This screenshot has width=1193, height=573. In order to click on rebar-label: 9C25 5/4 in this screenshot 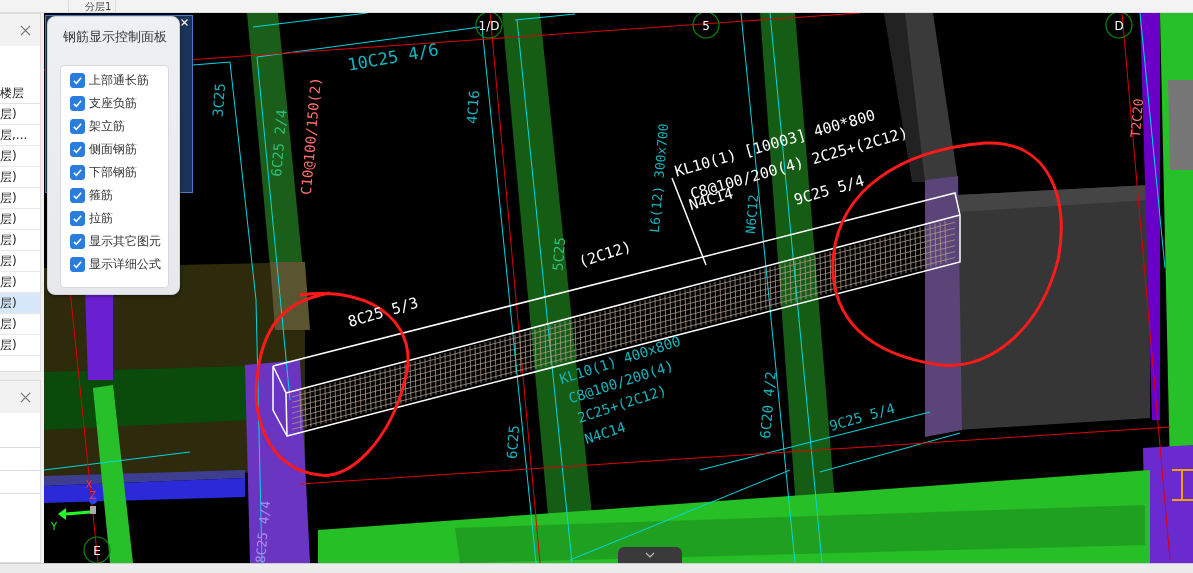, I will do `click(862, 416)`.